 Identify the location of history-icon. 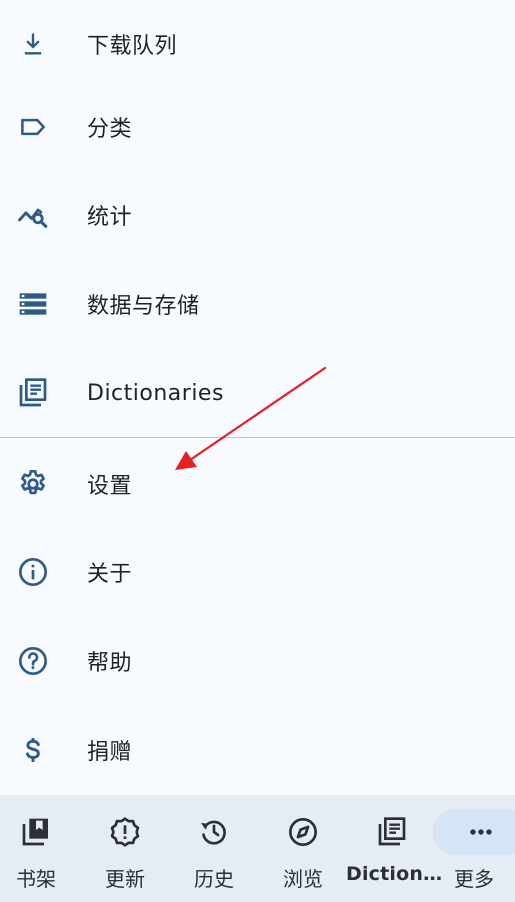
(214, 832).